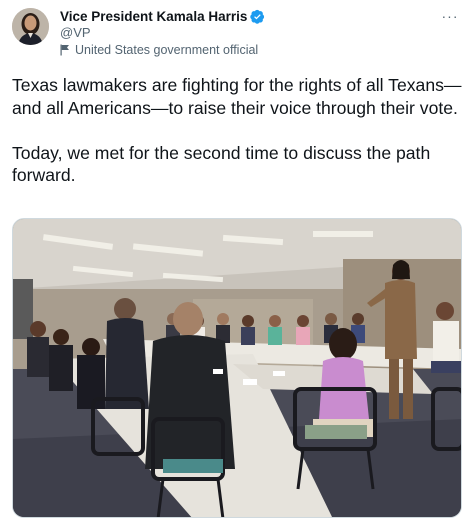 This screenshot has width=475, height=525. Describe the element at coordinates (167, 50) in the screenshot. I see `government-label-text: United States government official` at that location.